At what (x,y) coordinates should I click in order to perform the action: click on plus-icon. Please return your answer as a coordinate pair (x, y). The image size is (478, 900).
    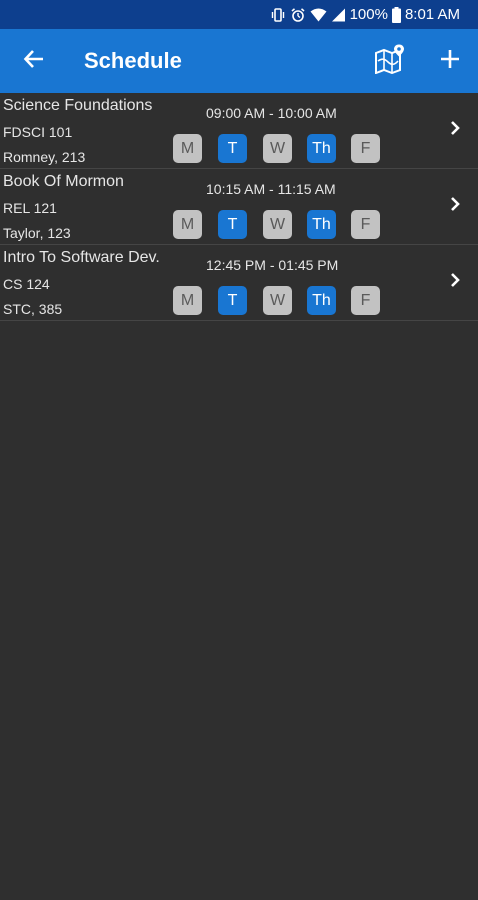
    Looking at the image, I should click on (450, 61).